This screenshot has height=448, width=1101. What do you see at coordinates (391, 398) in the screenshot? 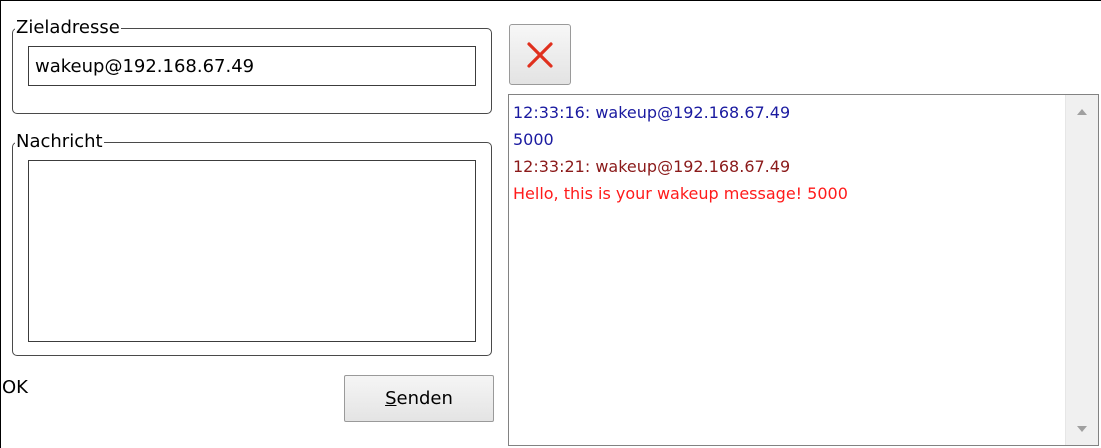
I see `send-button-accelerator: S` at bounding box center [391, 398].